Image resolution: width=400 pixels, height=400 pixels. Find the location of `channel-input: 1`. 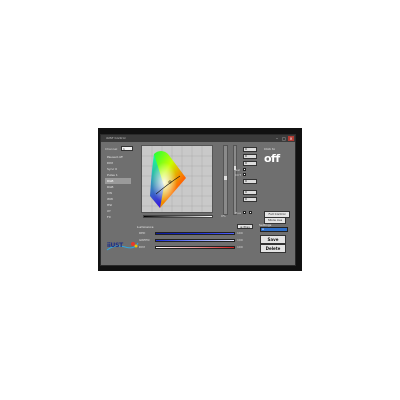

channel-input: 1 is located at coordinates (127, 148).